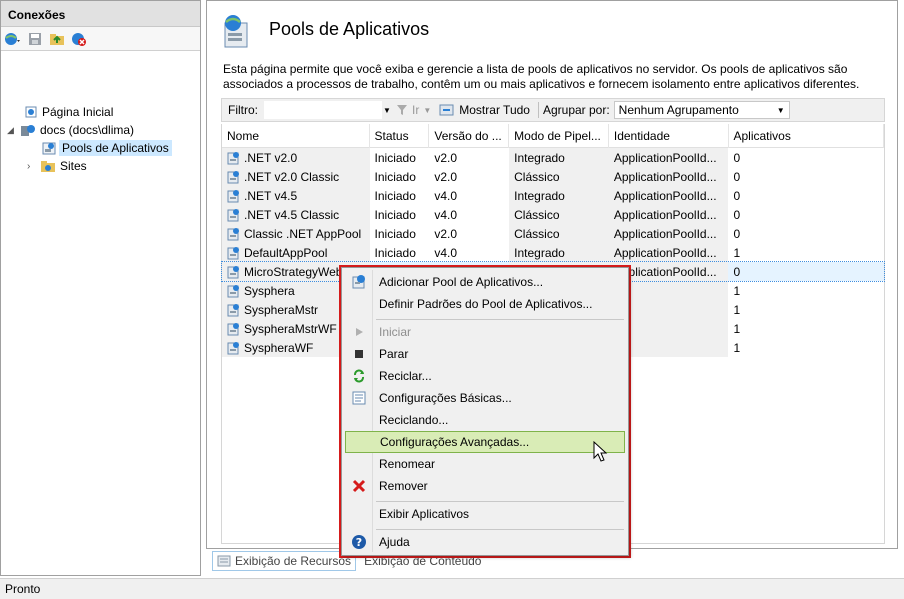 This screenshot has height=599, width=904. I want to click on table-cell-text: SyspheraMstrWF, so click(290, 328).